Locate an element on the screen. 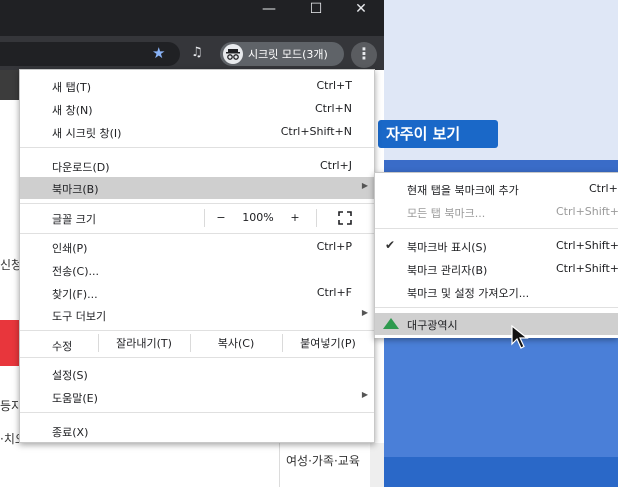  menu-item-label: 종료(X) is located at coordinates (70, 432).